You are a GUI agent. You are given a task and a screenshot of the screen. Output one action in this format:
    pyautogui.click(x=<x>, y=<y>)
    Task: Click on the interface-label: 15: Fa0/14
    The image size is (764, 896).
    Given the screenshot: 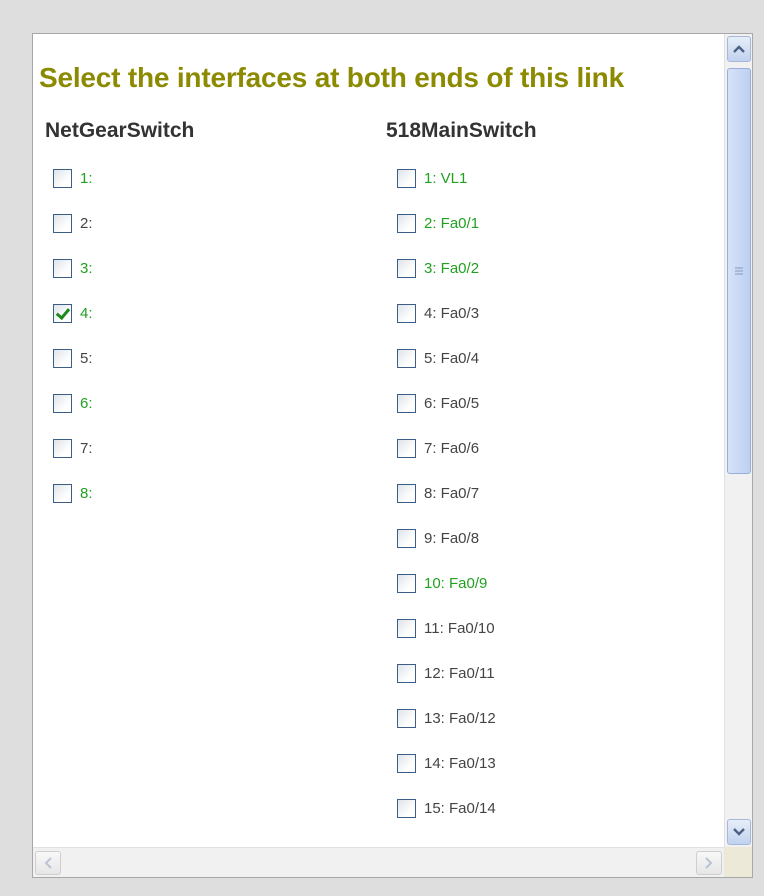 What is the action you would take?
    pyautogui.click(x=460, y=808)
    